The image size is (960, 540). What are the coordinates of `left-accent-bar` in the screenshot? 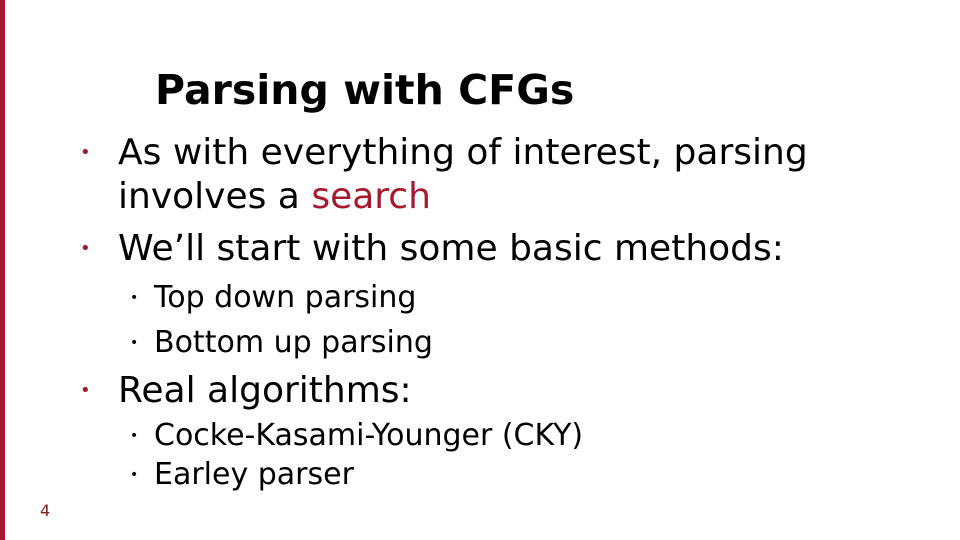 It's located at (2, 270).